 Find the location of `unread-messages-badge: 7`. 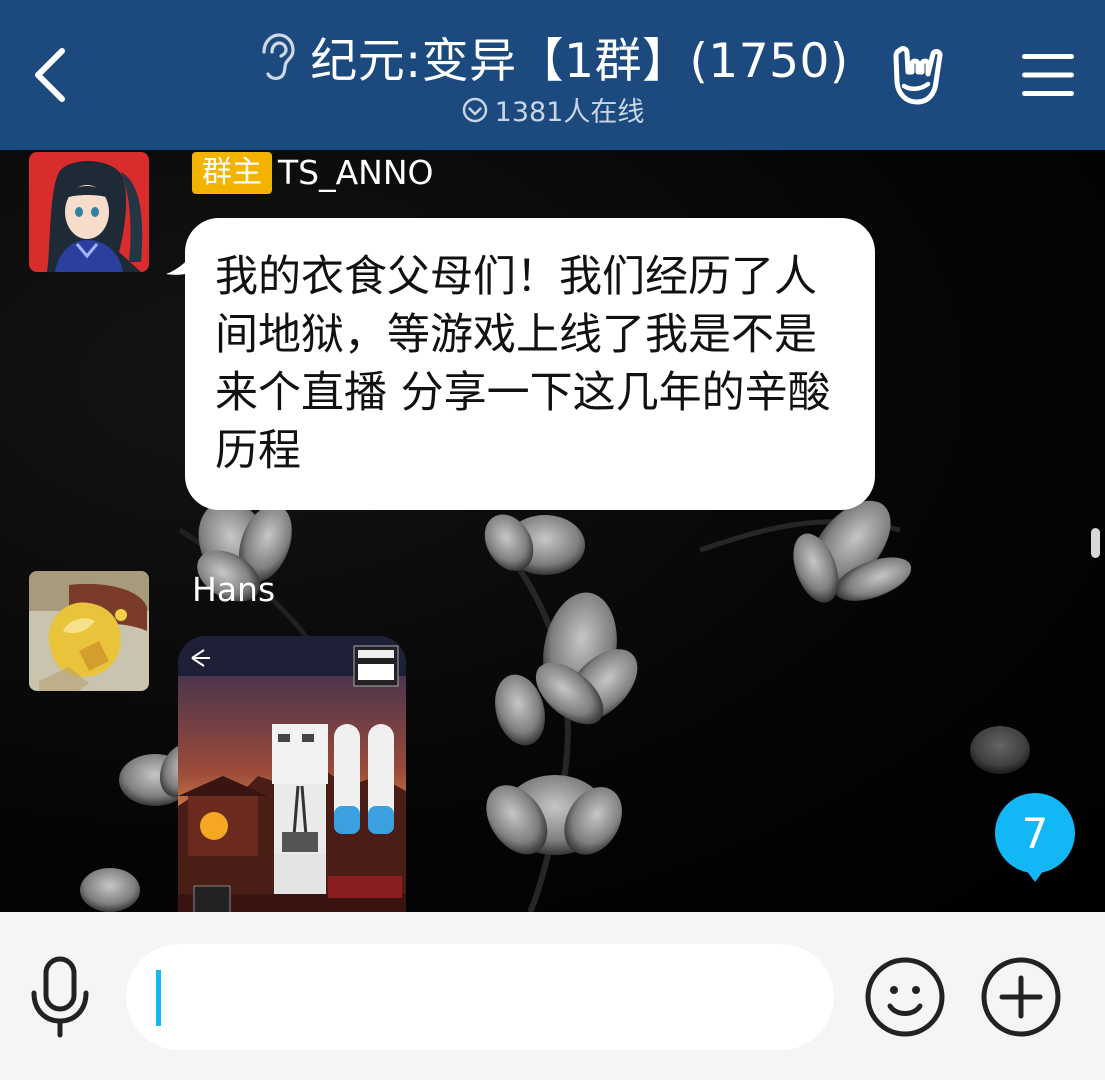

unread-messages-badge: 7 is located at coordinates (1035, 837).